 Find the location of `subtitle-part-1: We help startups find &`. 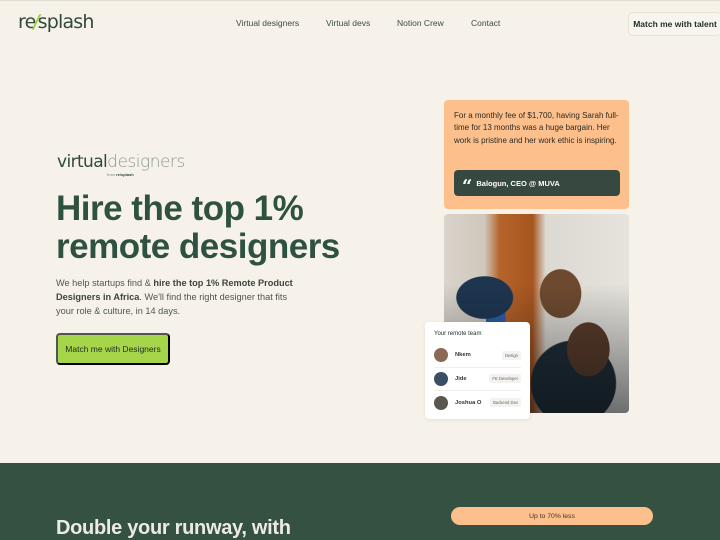

subtitle-part-1: We help startups find & is located at coordinates (105, 283).